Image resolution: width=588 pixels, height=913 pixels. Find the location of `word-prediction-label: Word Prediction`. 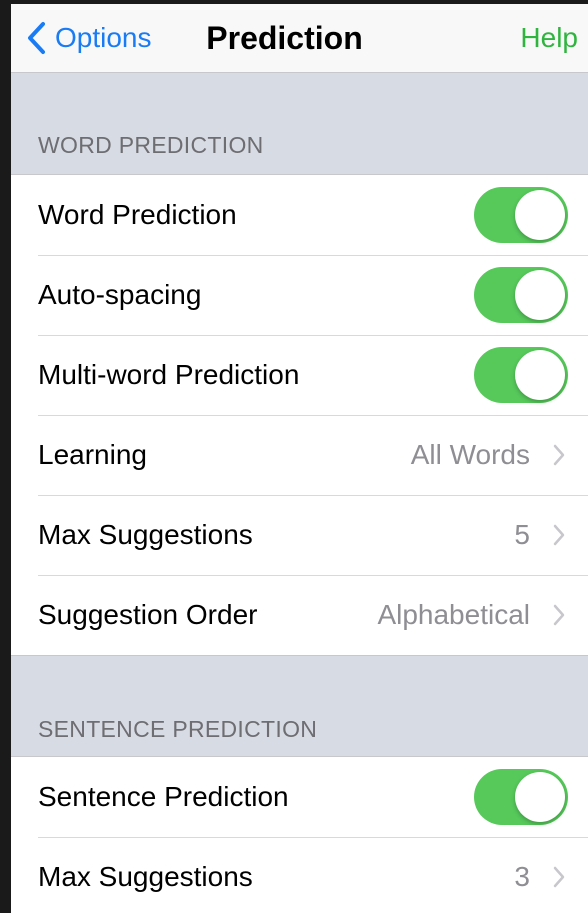

word-prediction-label: Word Prediction is located at coordinates (137, 214).